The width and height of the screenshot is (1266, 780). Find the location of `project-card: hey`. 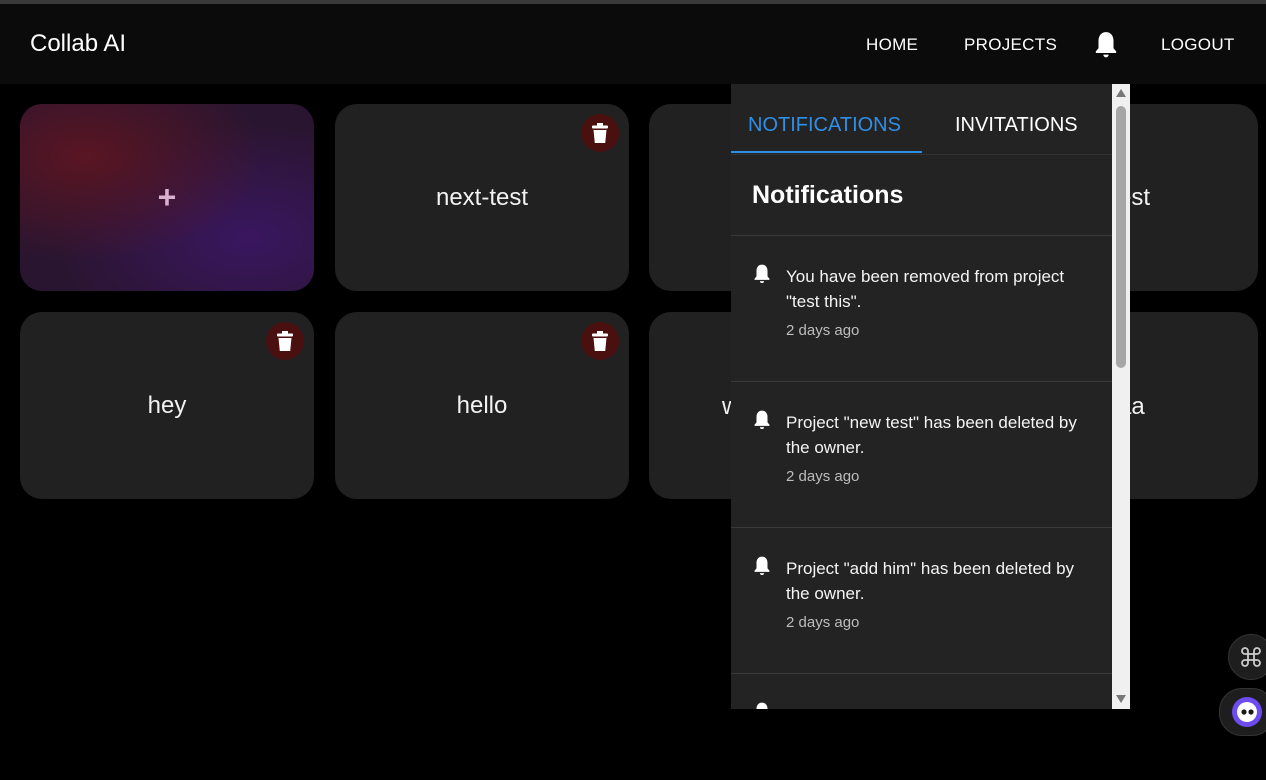

project-card: hey is located at coordinates (167, 405).